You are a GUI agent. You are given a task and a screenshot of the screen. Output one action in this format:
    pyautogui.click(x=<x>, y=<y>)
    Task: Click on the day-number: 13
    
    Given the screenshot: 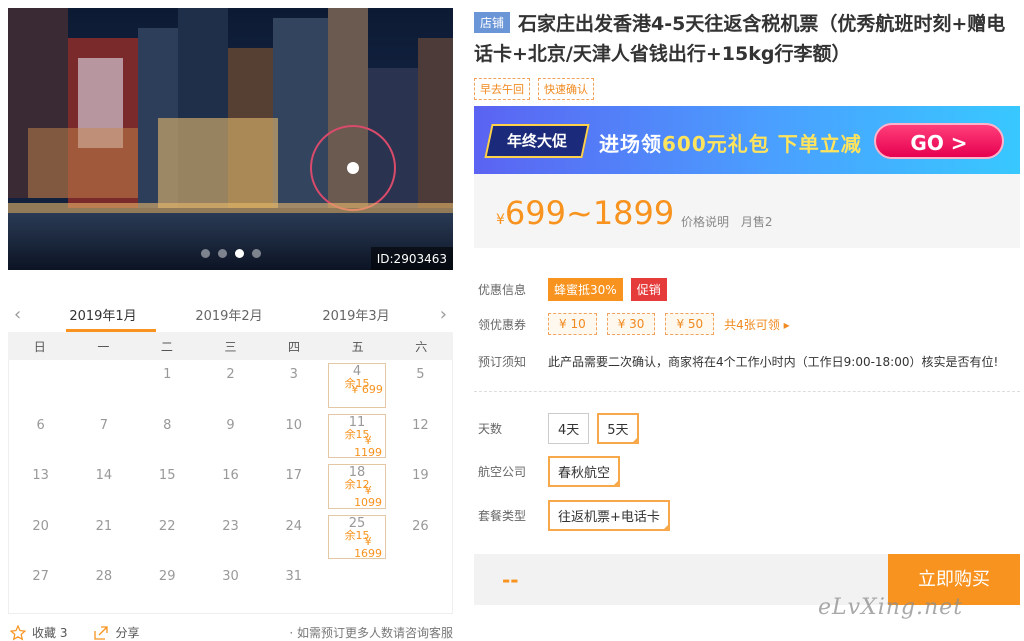 What is the action you would take?
    pyautogui.click(x=40, y=476)
    